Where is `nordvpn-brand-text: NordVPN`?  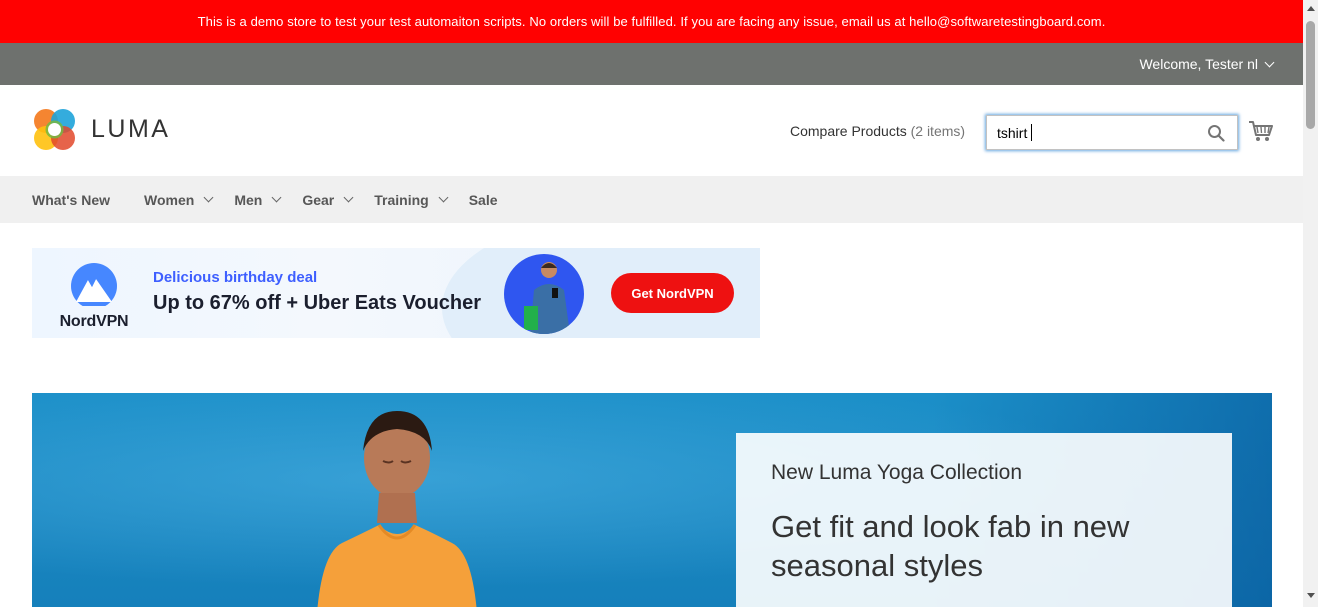
nordvpn-brand-text: NordVPN is located at coordinates (94, 321).